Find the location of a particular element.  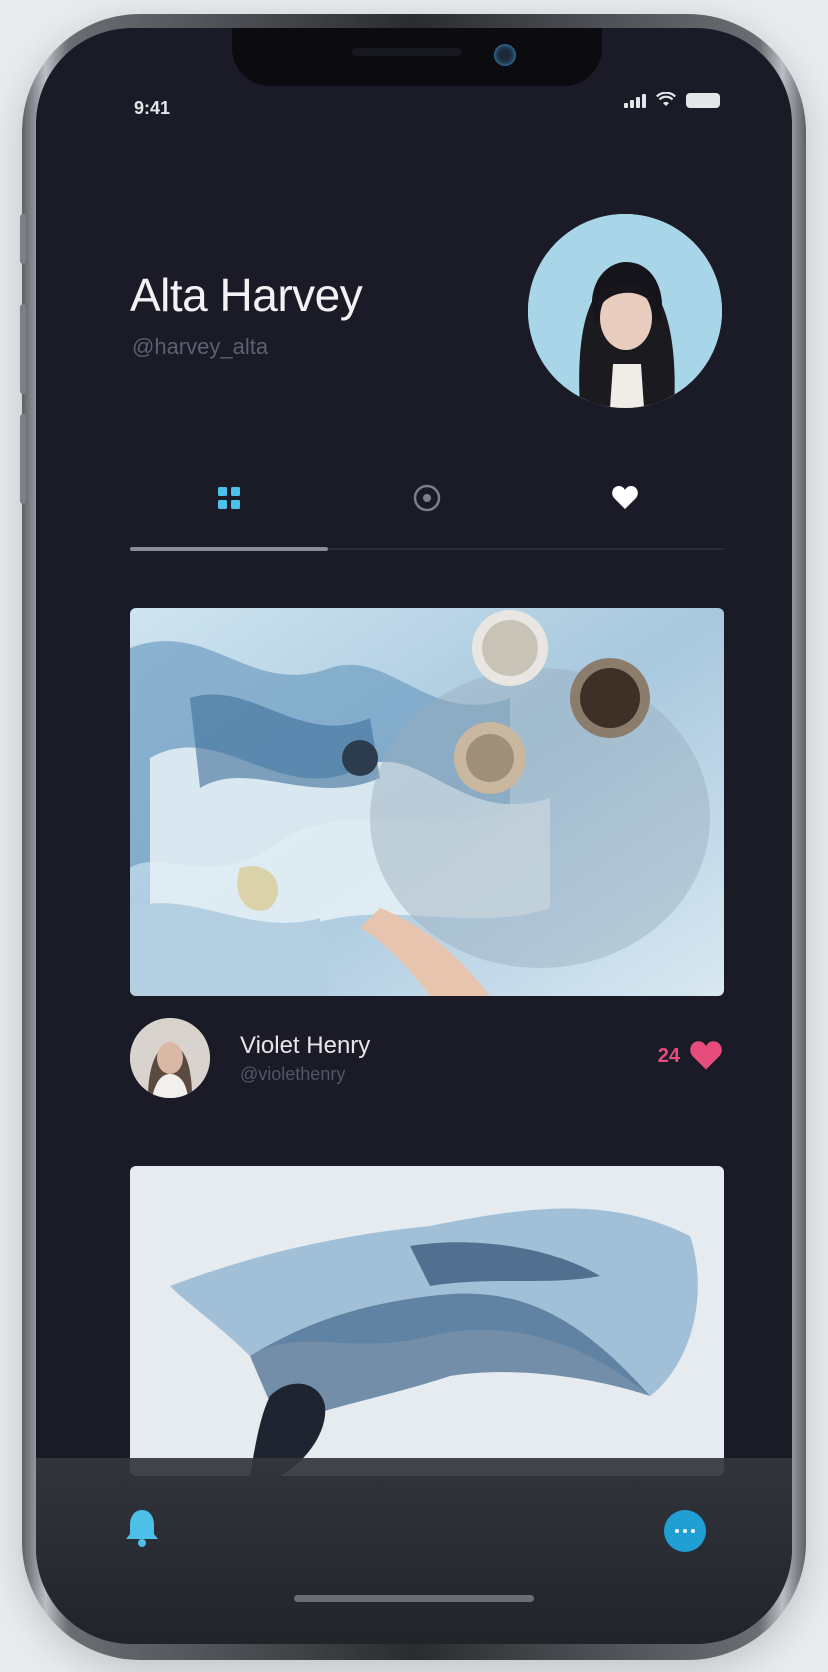

battery-icon is located at coordinates (703, 100).